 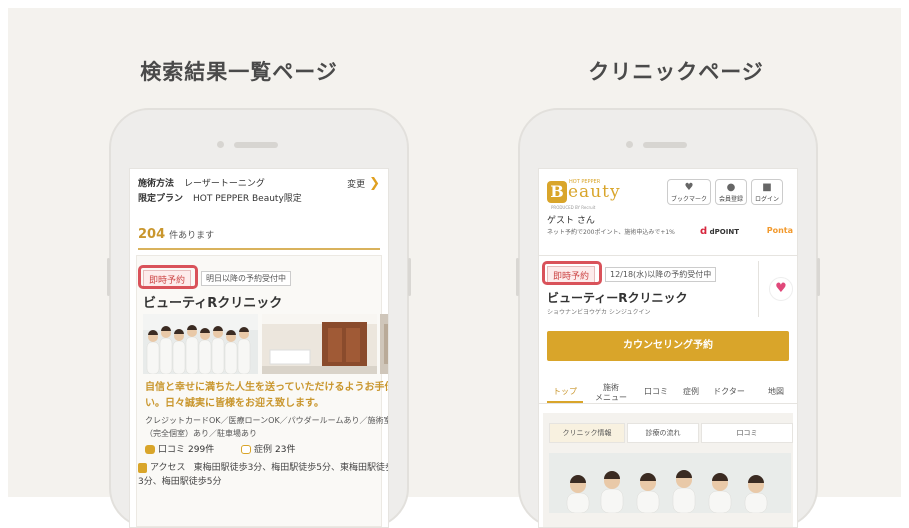 I want to click on filter-method-value: レーザートーニング, so click(x=224, y=184).